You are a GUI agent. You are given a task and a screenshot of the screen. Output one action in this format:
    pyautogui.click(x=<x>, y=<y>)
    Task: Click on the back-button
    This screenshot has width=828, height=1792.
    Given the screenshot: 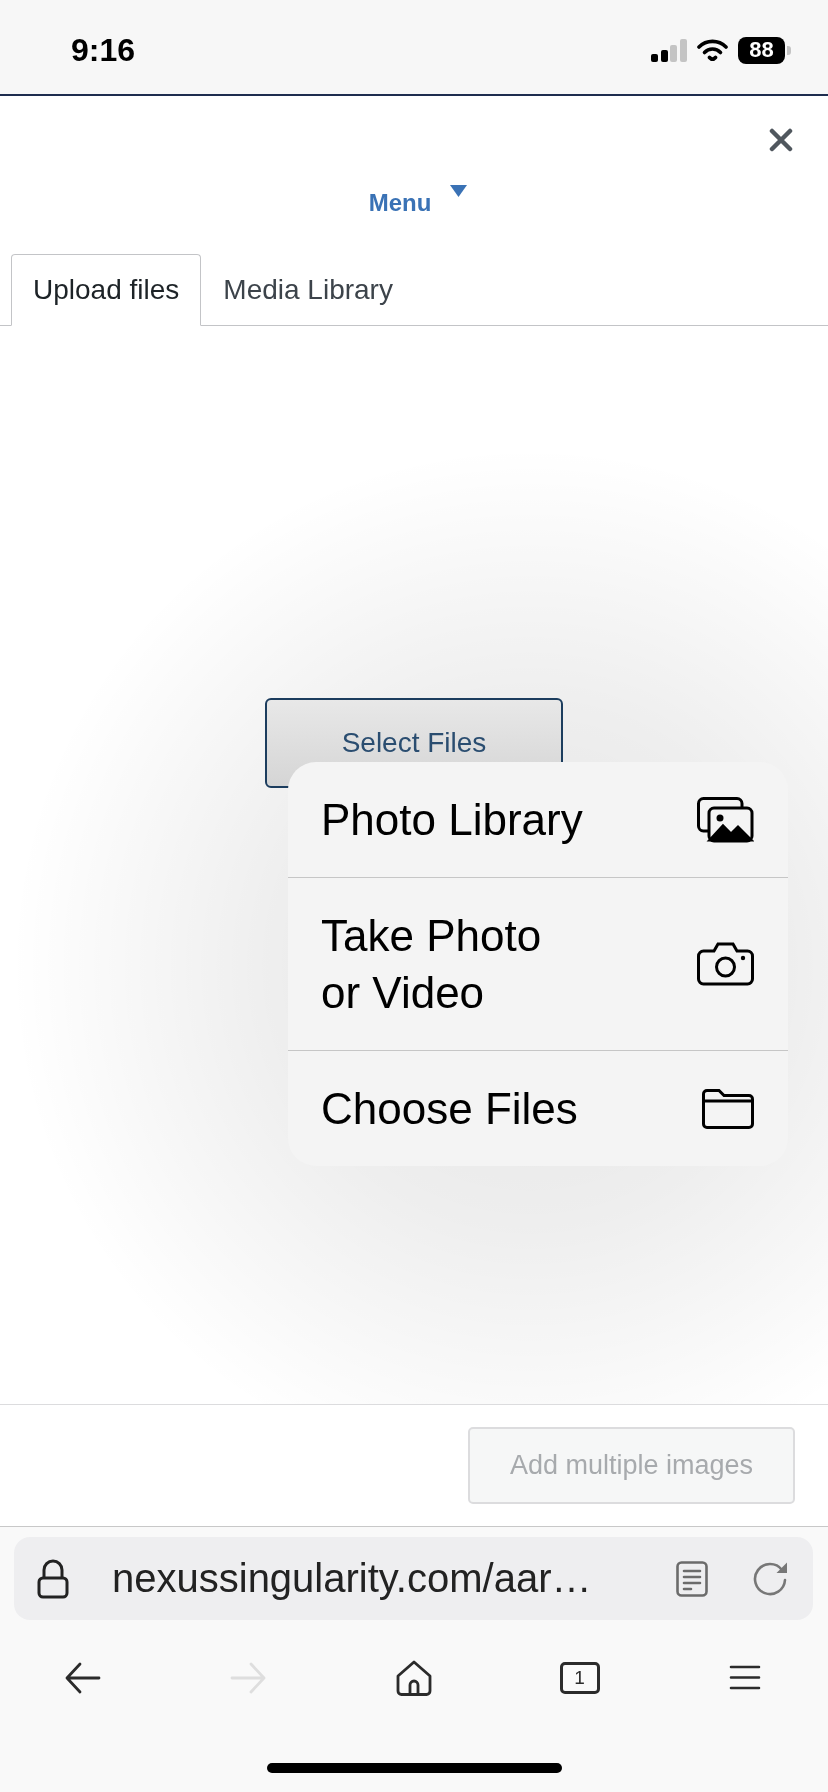 What is the action you would take?
    pyautogui.click(x=82, y=1677)
    